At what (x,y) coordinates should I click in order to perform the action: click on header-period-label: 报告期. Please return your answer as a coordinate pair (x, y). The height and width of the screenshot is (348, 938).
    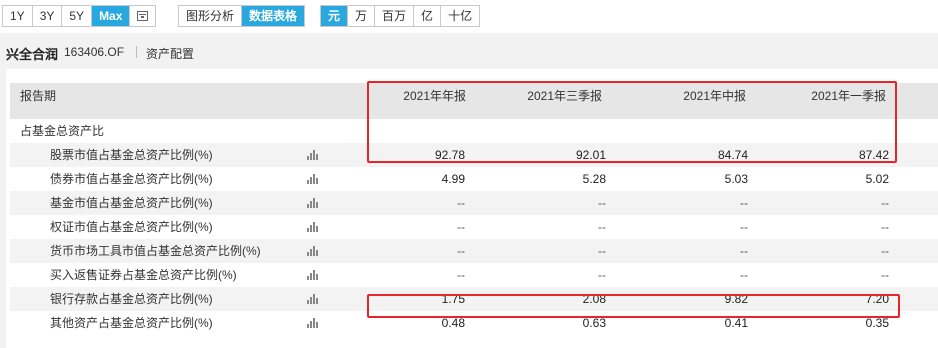
    Looking at the image, I should click on (38, 96).